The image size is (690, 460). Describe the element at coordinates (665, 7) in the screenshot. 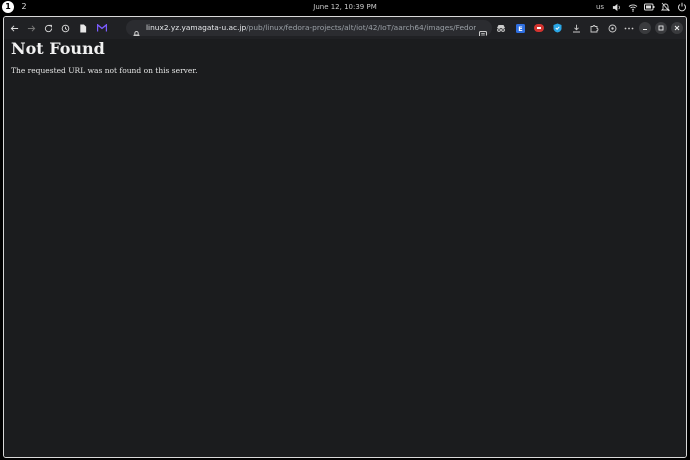

I see `notifications-icon` at that location.